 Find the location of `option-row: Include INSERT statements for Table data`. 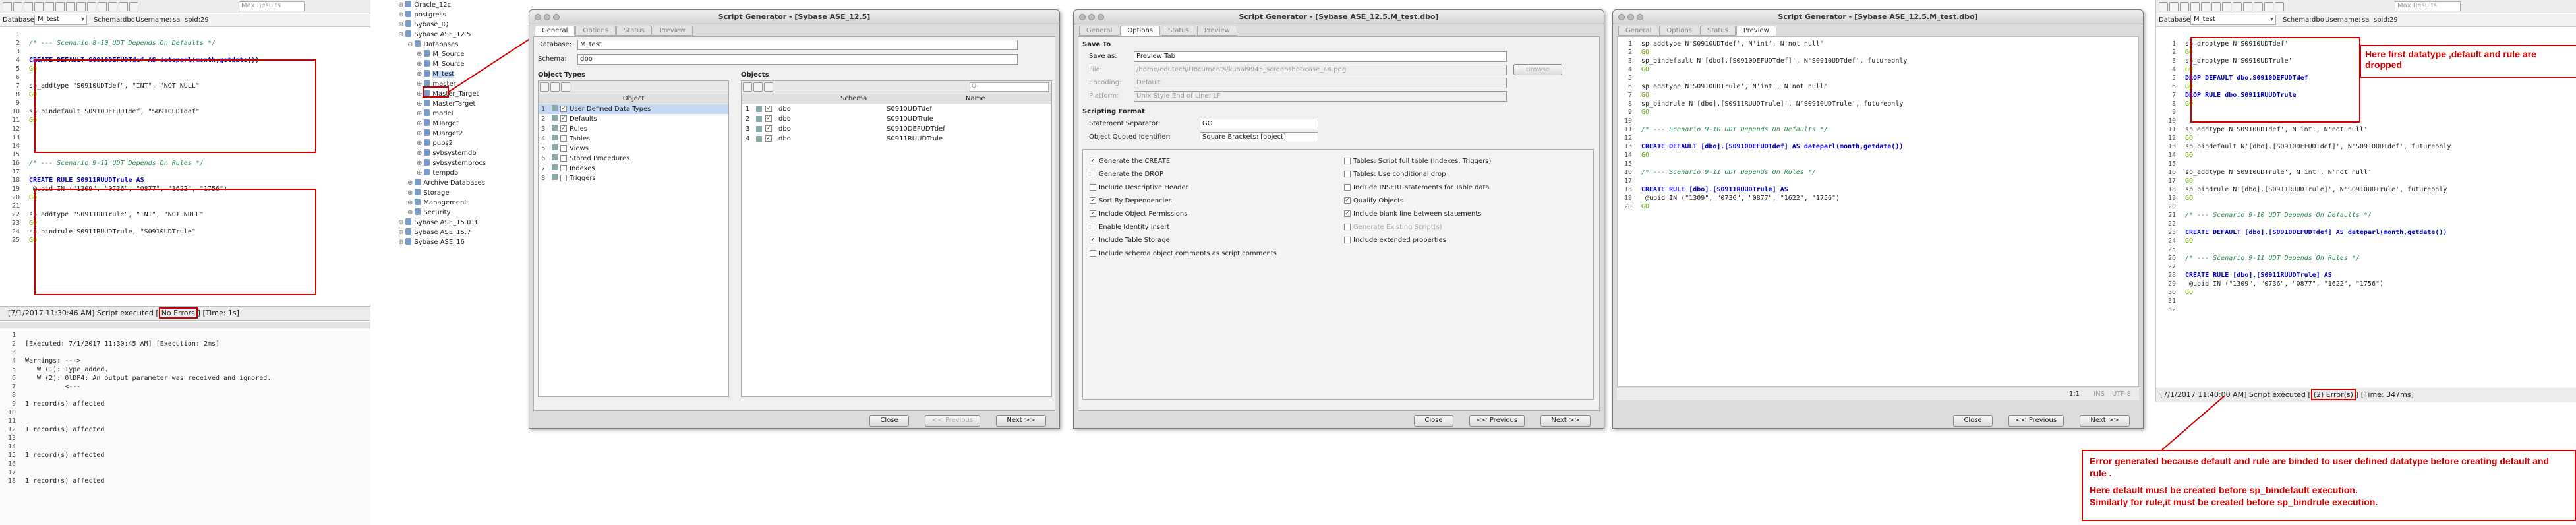

option-row: Include INSERT statements for Table data is located at coordinates (1417, 188).